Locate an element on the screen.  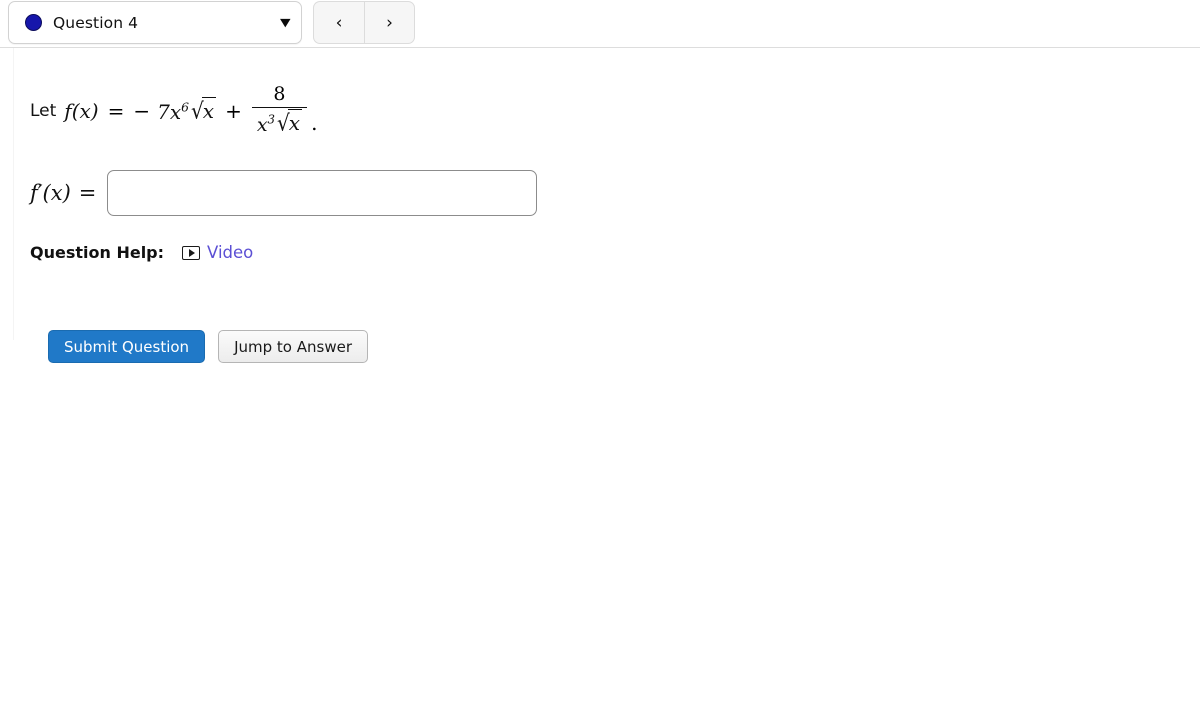
denominator-radicand: x is located at coordinates (295, 122).